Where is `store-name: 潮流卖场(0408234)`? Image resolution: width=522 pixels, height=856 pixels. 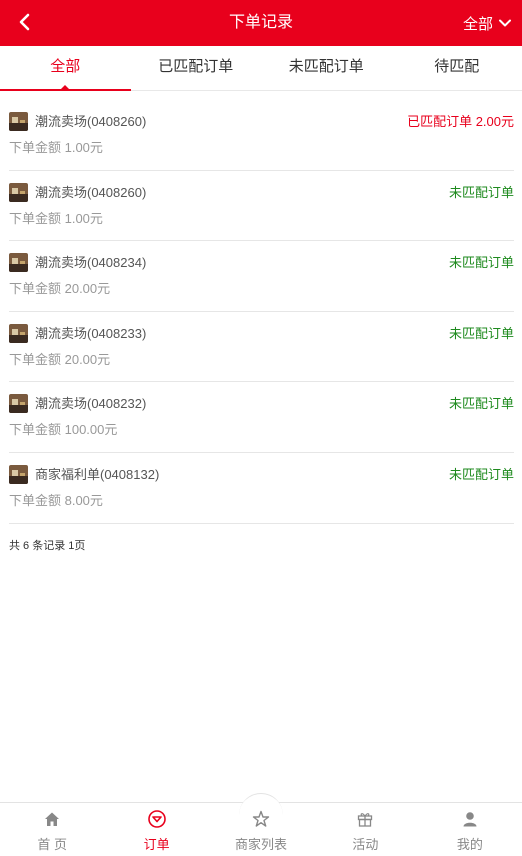
store-name: 潮流卖场(0408234) is located at coordinates (91, 263).